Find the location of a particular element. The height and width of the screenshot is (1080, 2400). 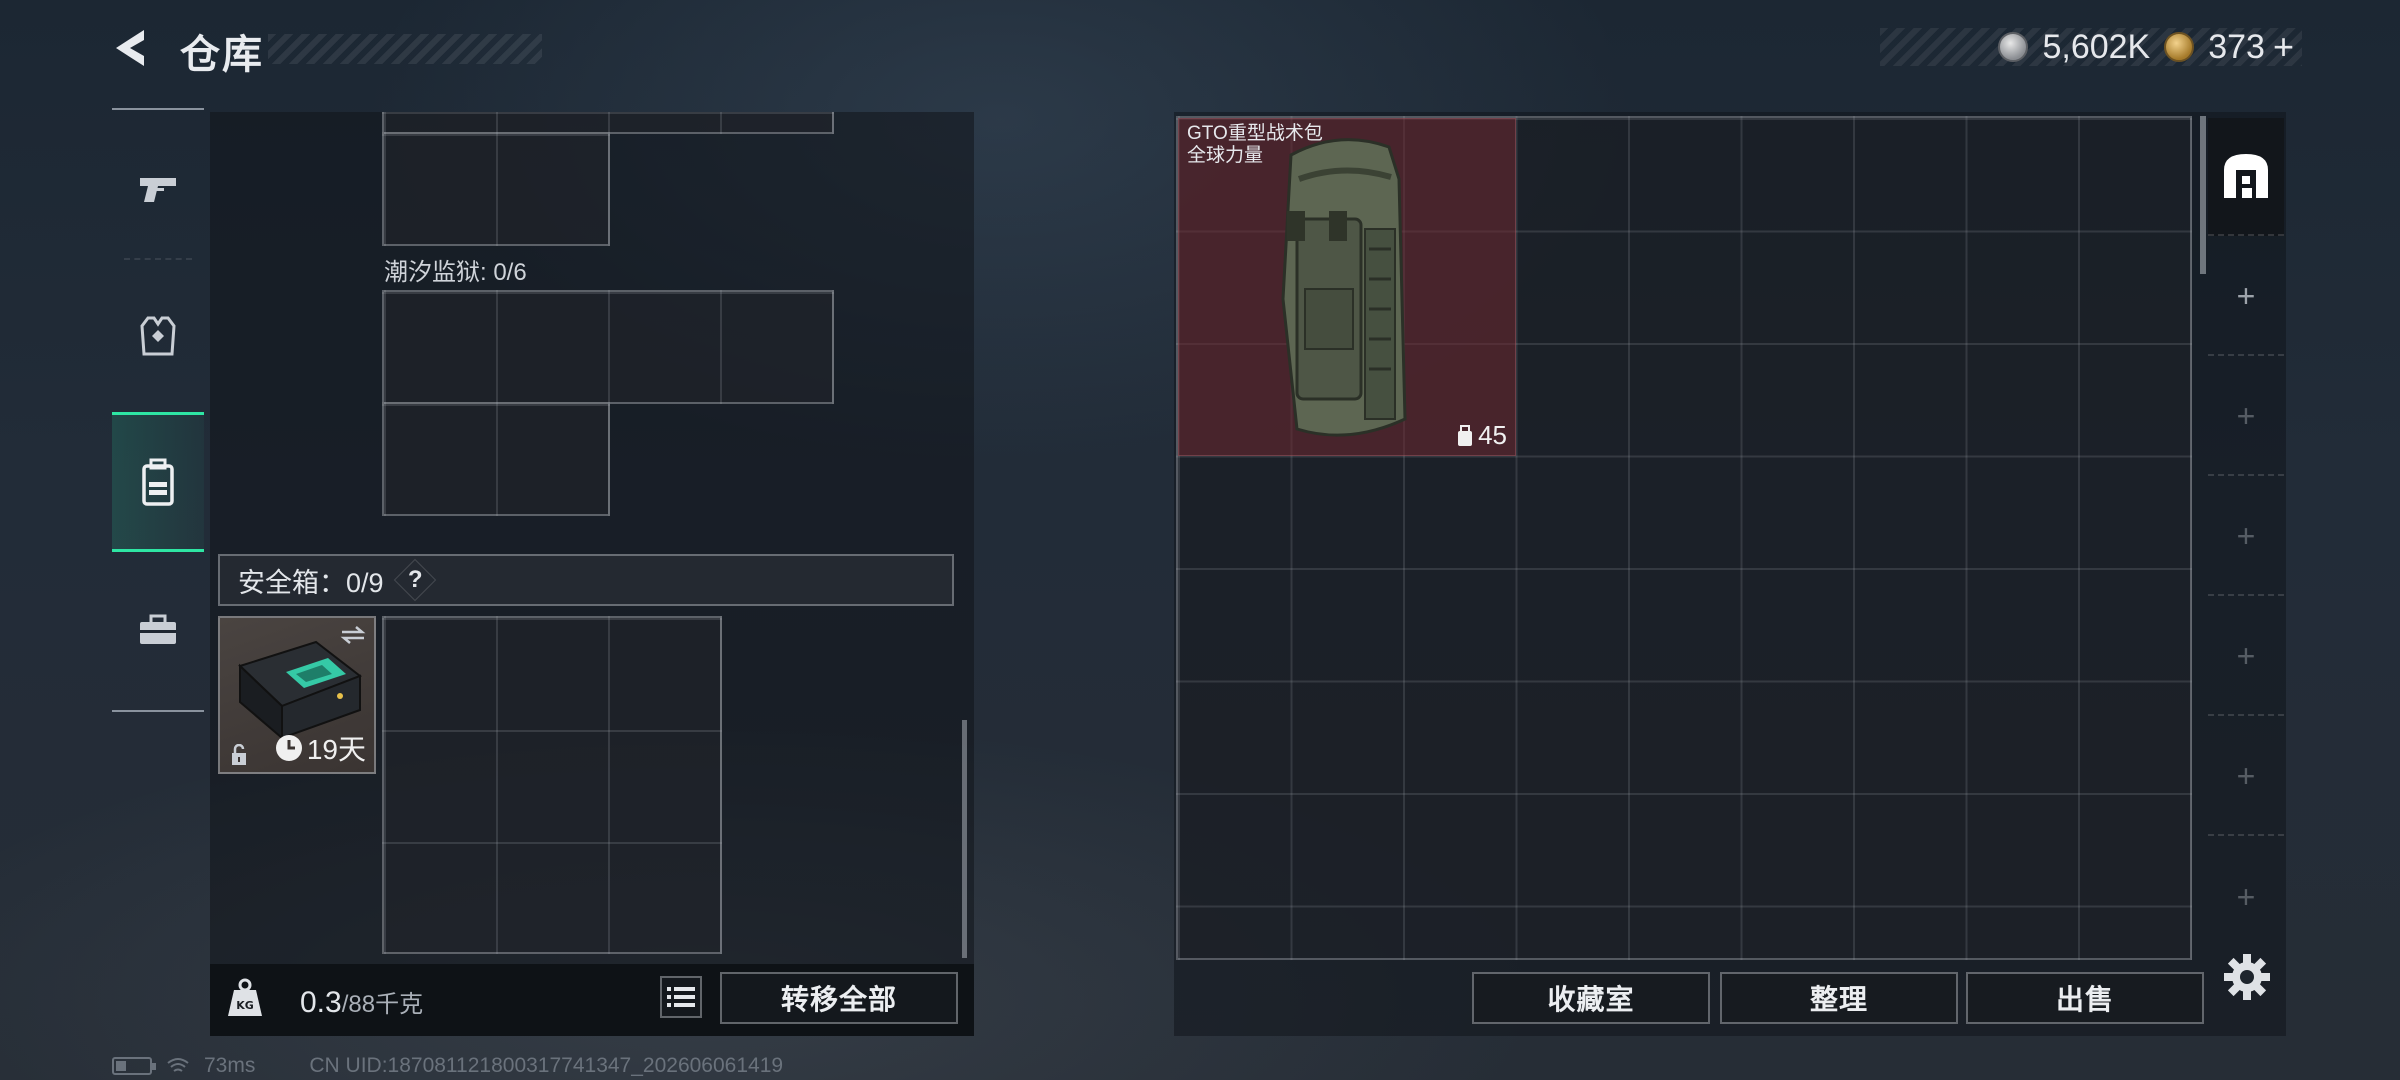

warehouse-item-gto-backpack: GTO重型战术包 全球力量 45 is located at coordinates (1347, 287).